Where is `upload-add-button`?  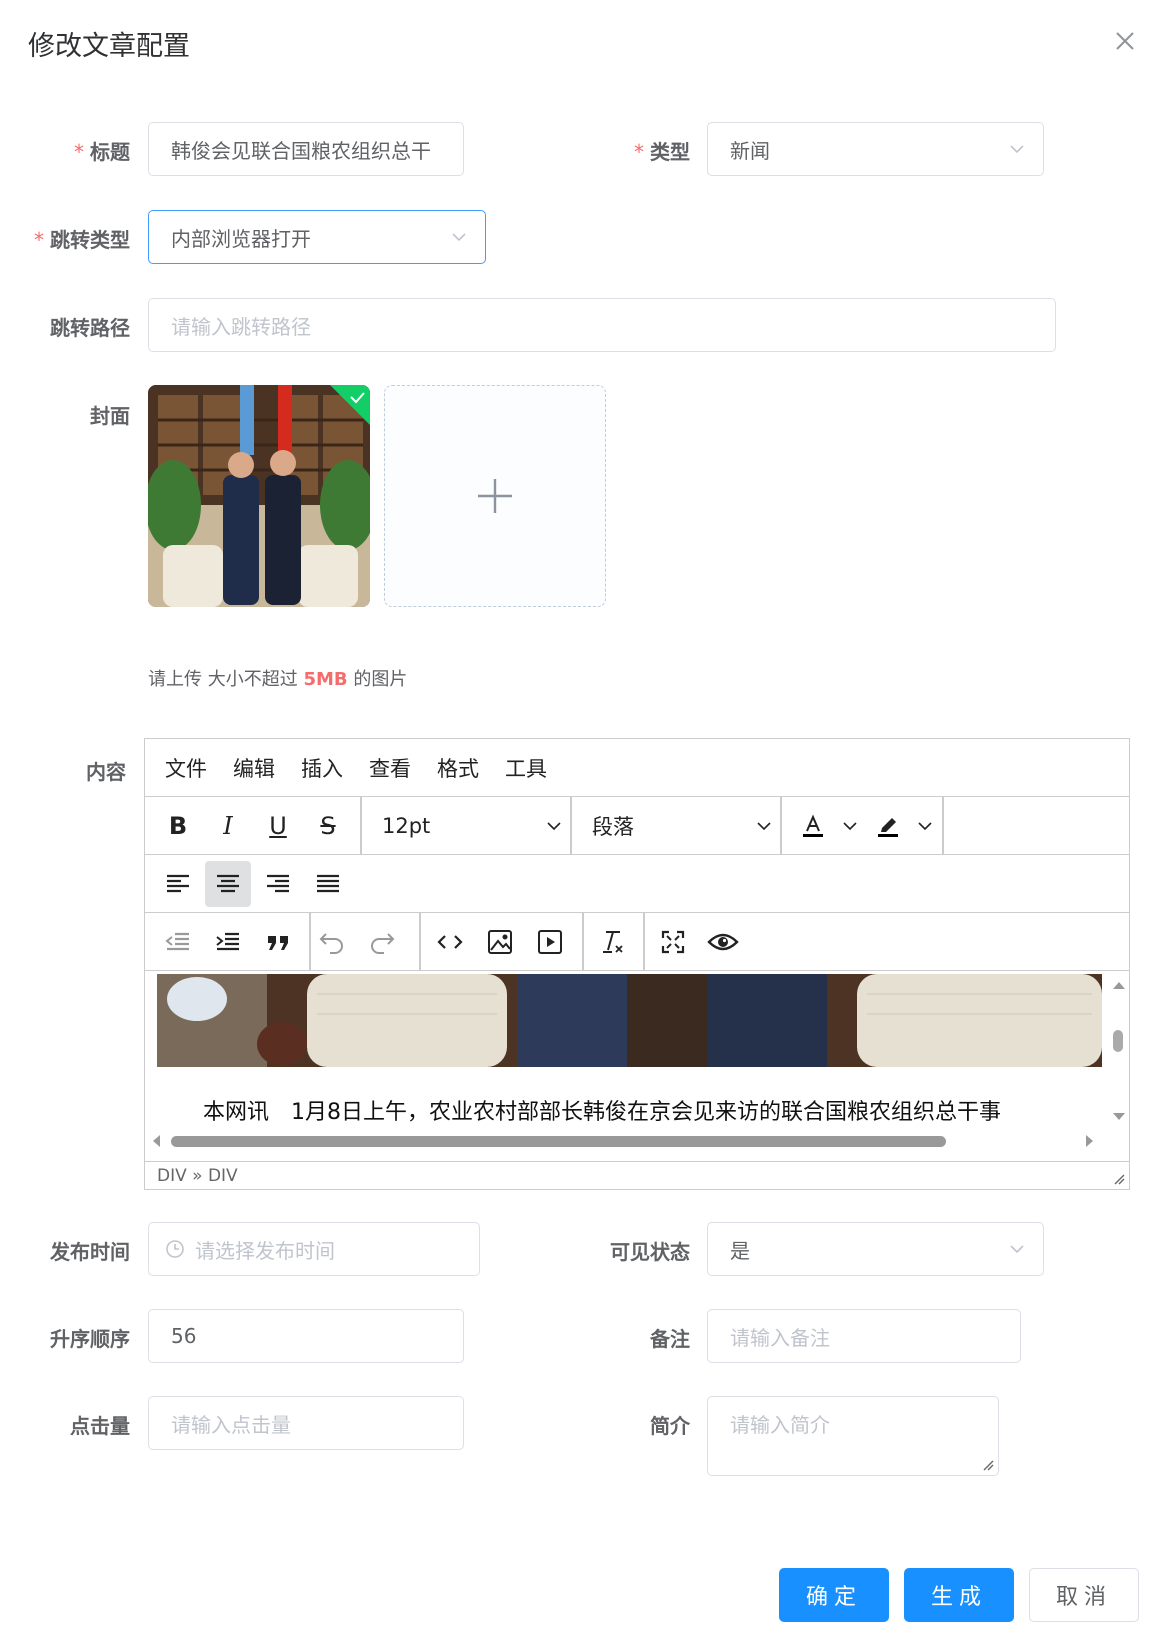 upload-add-button is located at coordinates (495, 496).